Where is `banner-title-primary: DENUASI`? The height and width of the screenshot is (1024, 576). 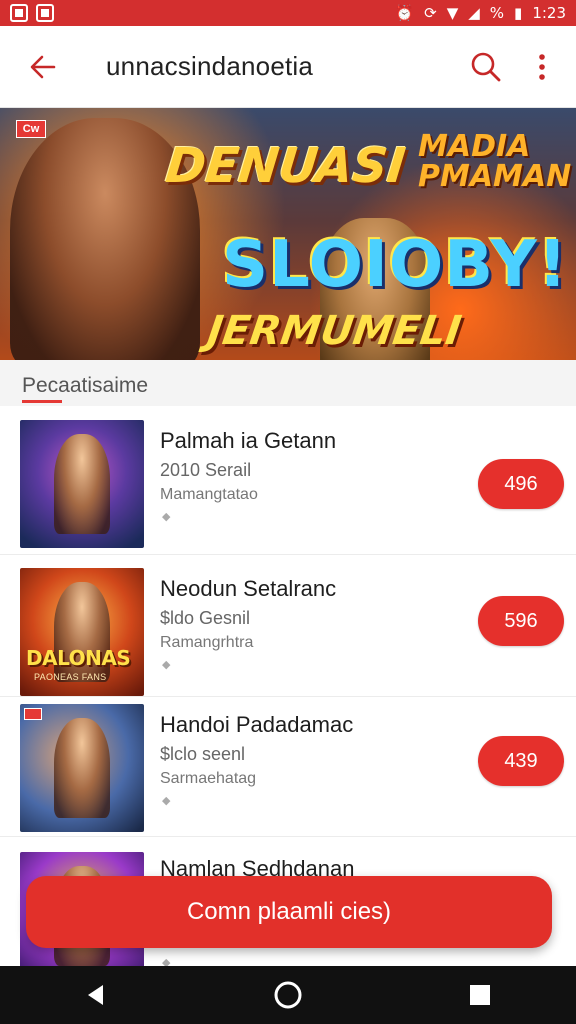
banner-title-primary: DENUASI is located at coordinates (286, 166).